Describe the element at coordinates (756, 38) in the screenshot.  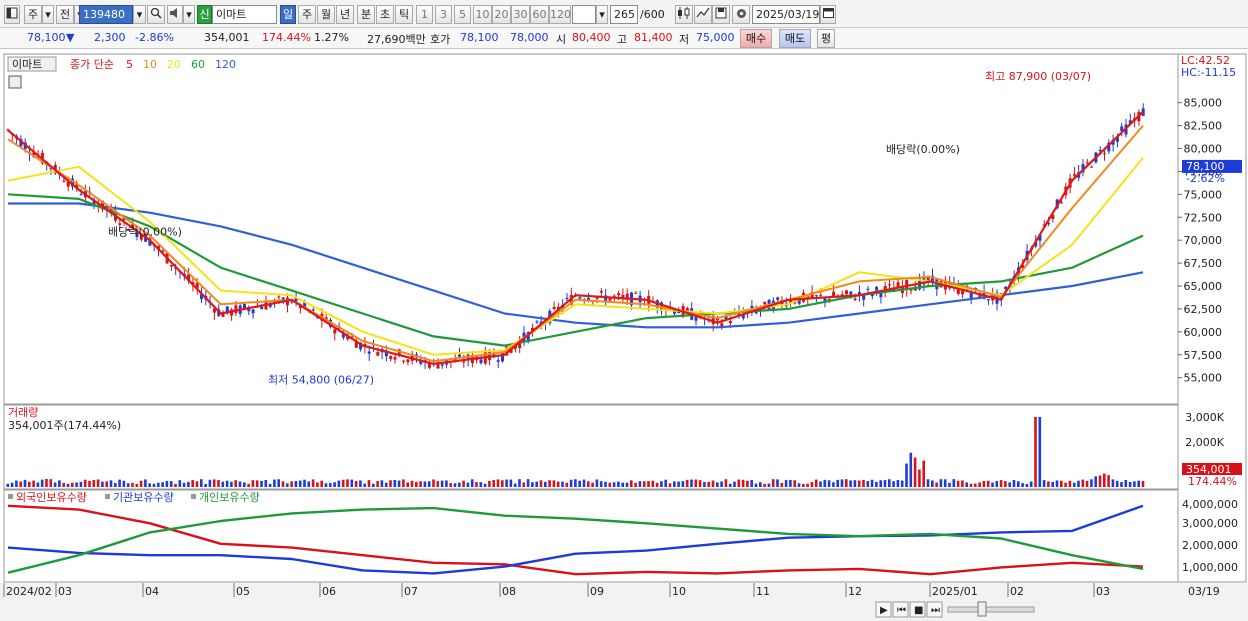
I see `buy-button: 매수` at that location.